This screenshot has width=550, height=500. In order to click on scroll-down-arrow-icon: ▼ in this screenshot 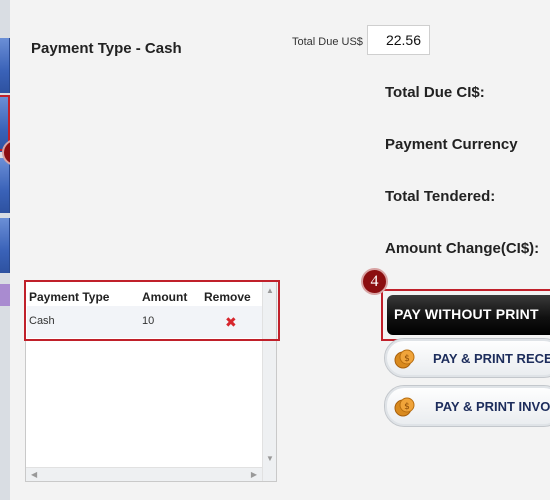, I will do `click(270, 458)`.